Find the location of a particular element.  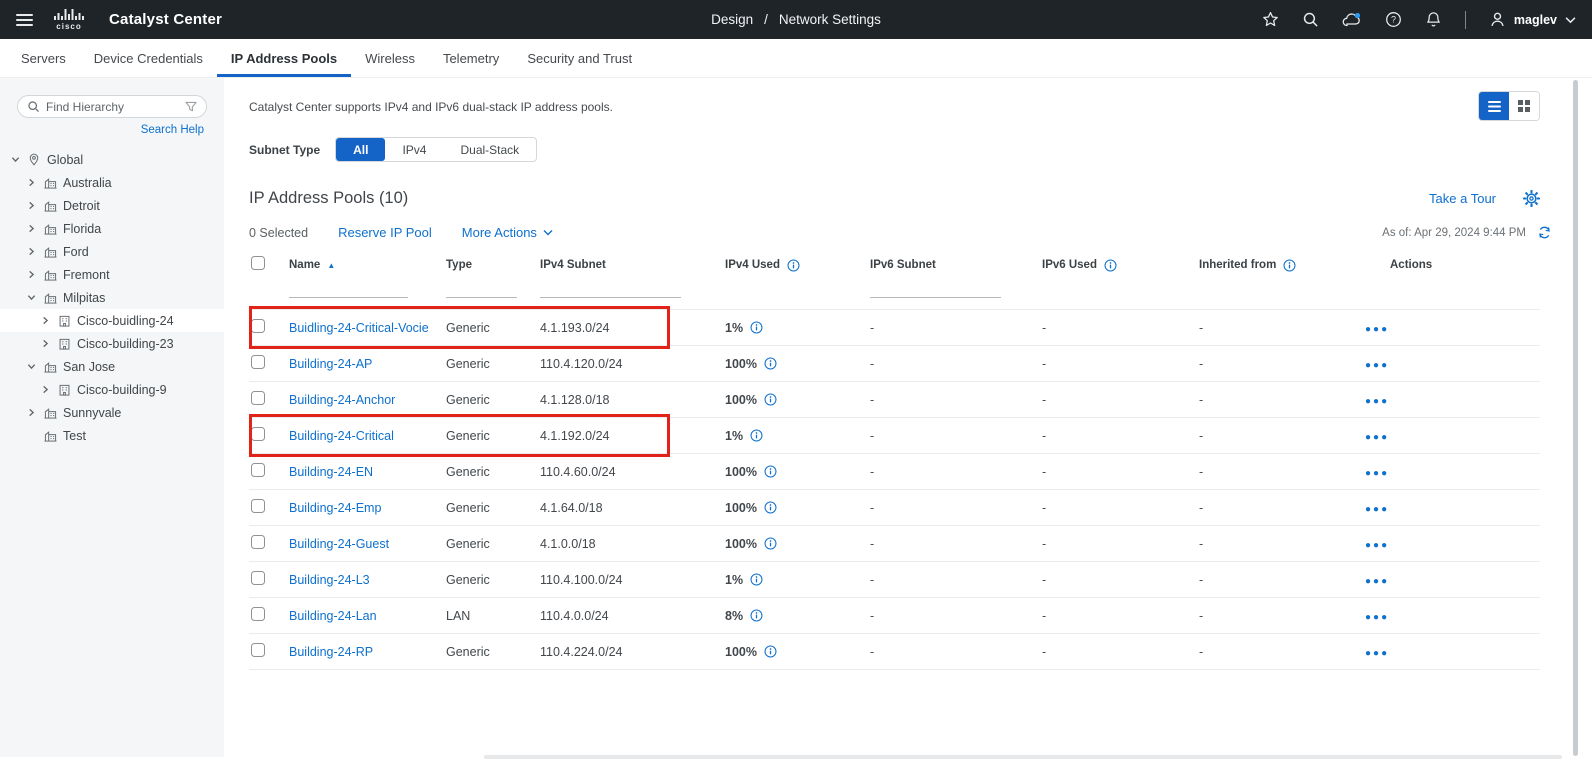

column-header-actions: Actions is located at coordinates (1449, 265).